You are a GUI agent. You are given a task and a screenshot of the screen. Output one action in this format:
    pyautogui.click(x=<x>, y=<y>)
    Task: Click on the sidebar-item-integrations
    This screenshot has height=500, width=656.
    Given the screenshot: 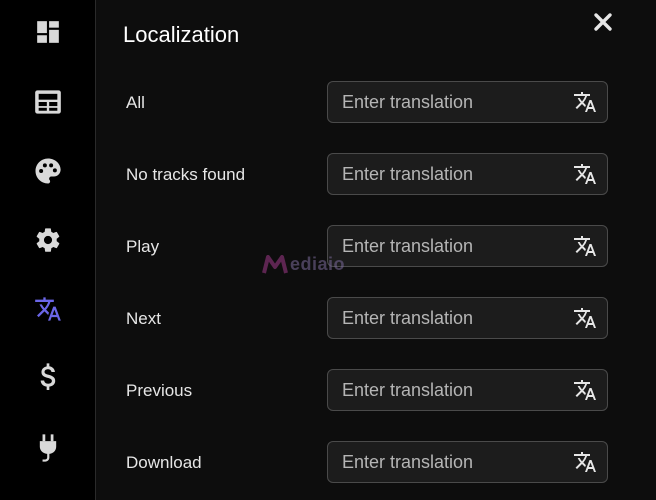 What is the action you would take?
    pyautogui.click(x=48, y=448)
    